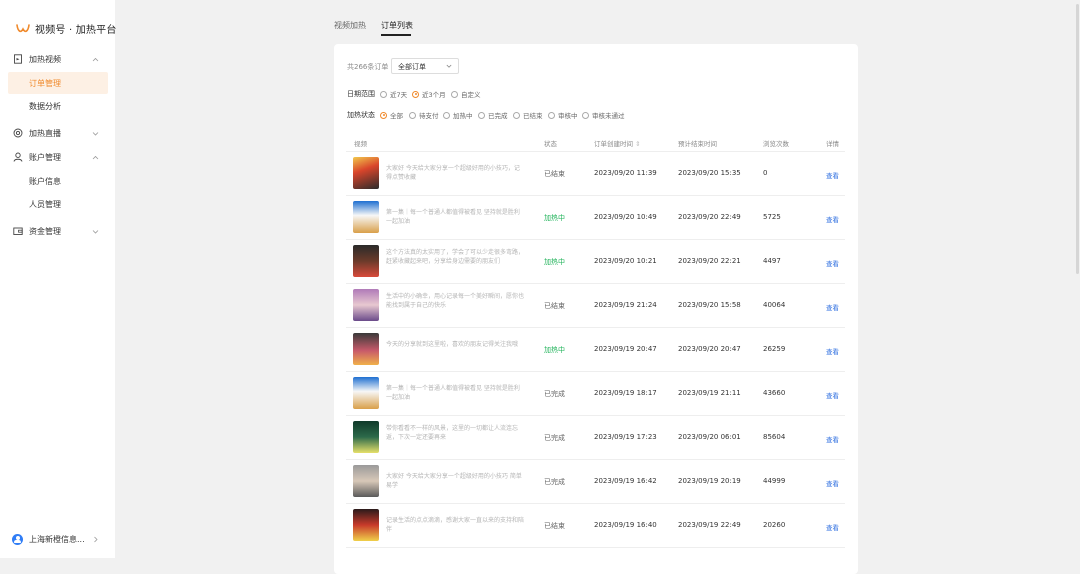  What do you see at coordinates (458, 115) in the screenshot?
I see `status-option-heating: 加热中` at bounding box center [458, 115].